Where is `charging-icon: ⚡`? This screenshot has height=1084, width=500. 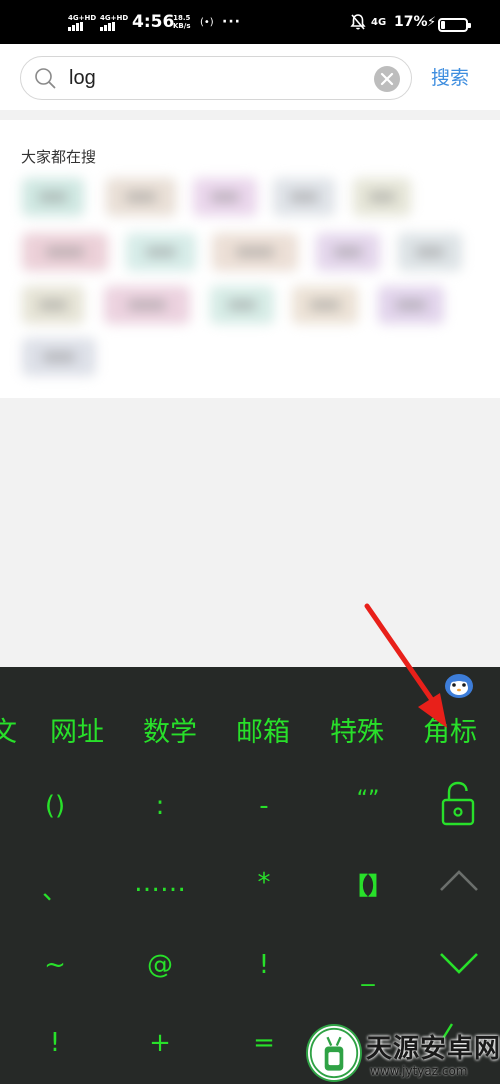 charging-icon: ⚡ is located at coordinates (432, 22).